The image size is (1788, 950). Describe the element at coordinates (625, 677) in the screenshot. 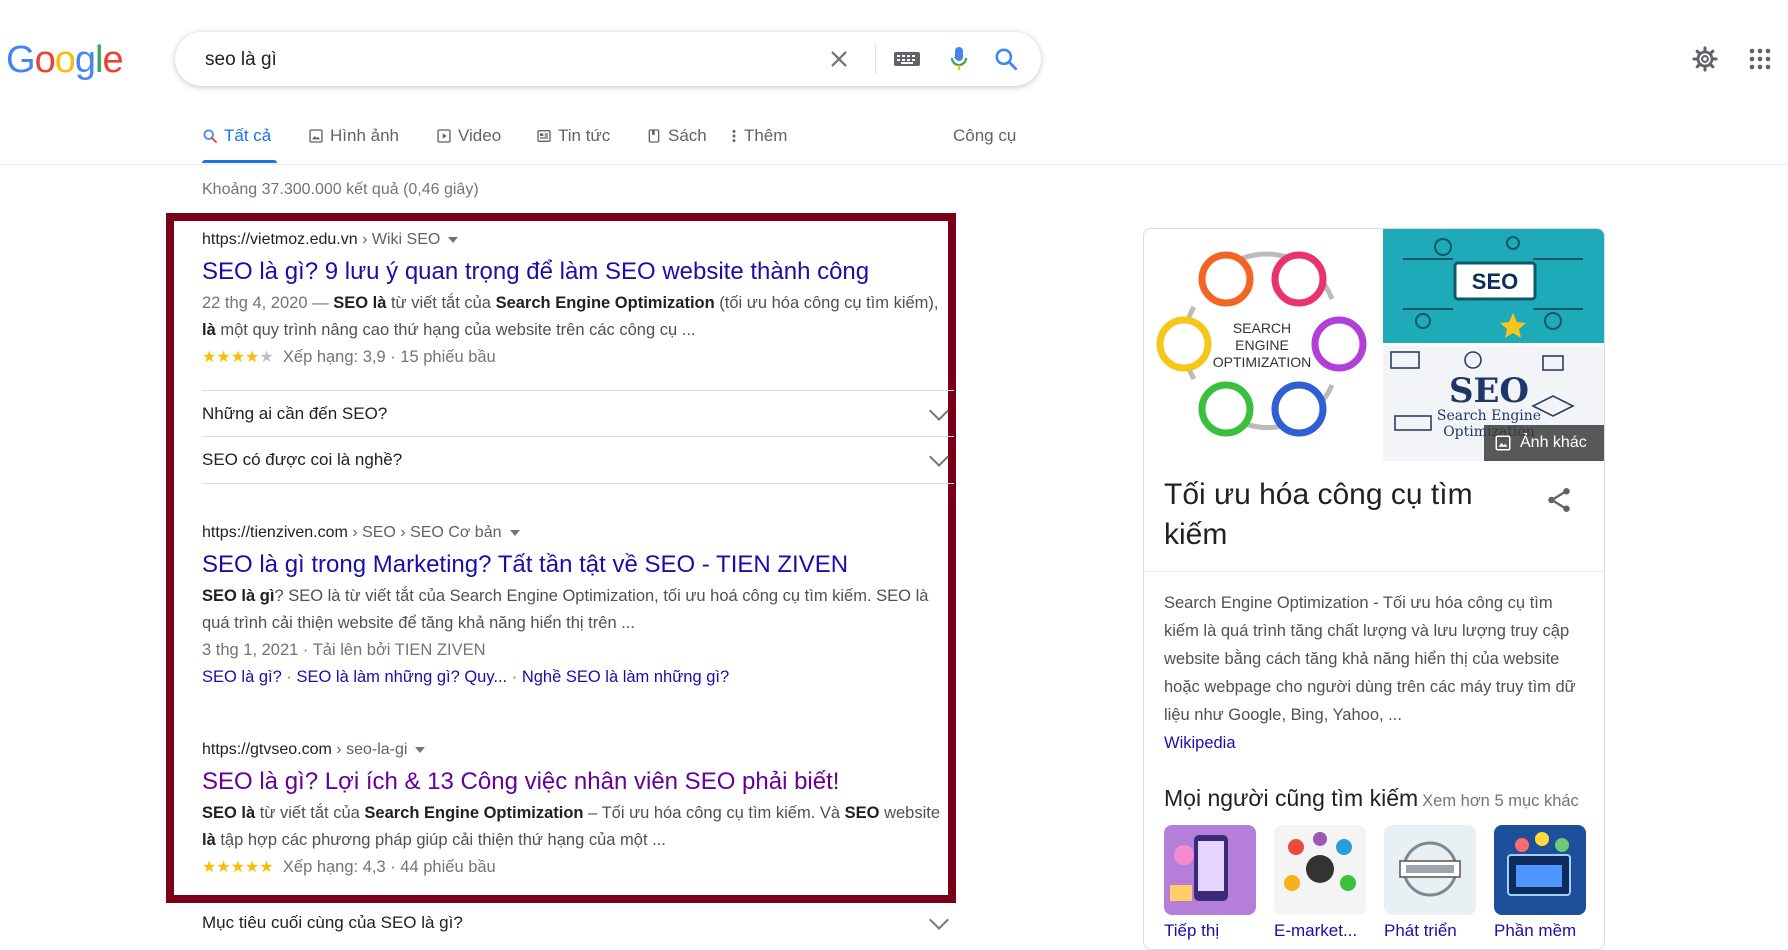

I see `sitelink: Nghề SEO là làm những gì?` at that location.